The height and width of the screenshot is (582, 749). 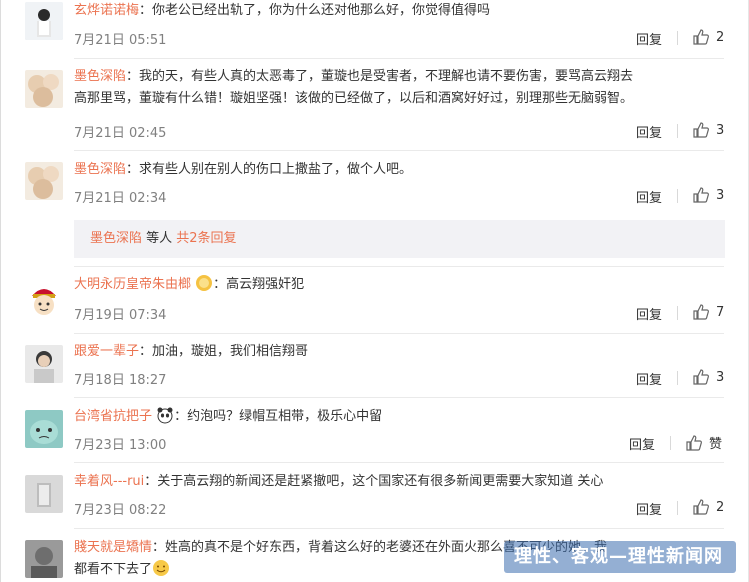 What do you see at coordinates (106, 10) in the screenshot?
I see `comment-user: 玄烨诺诺梅` at bounding box center [106, 10].